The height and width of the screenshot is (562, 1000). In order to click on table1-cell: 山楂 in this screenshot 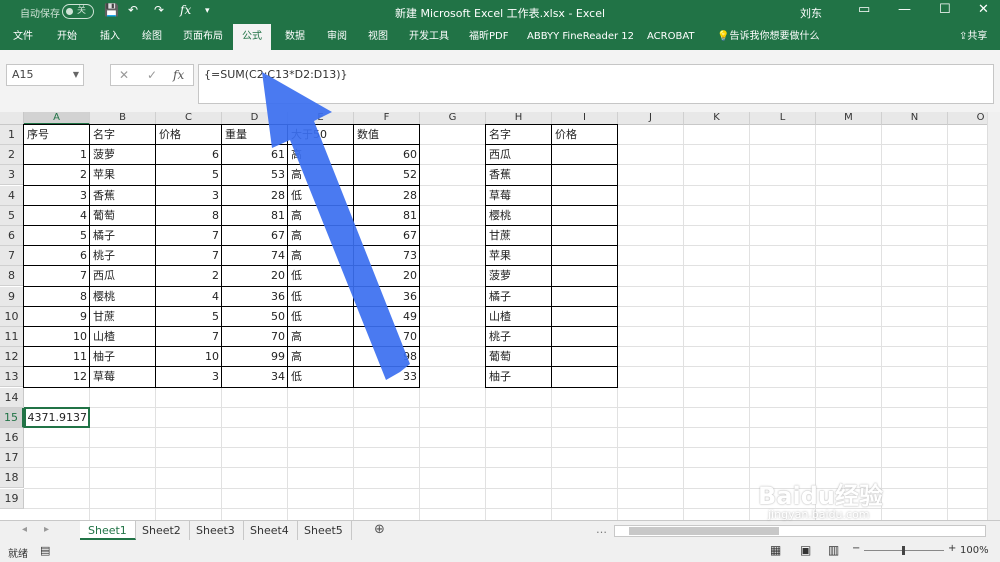, I will do `click(123, 337)`.